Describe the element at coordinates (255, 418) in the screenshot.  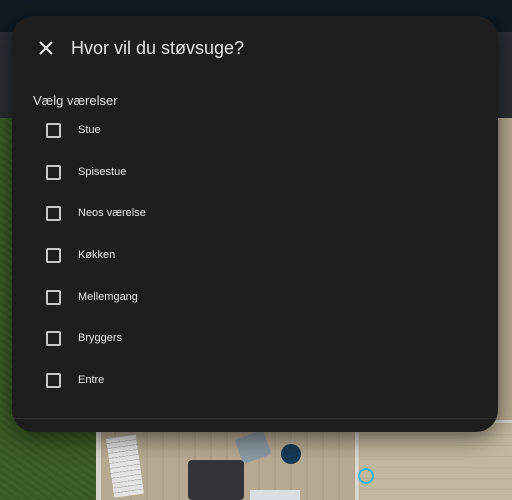
I see `dialog-footer-divider` at that location.